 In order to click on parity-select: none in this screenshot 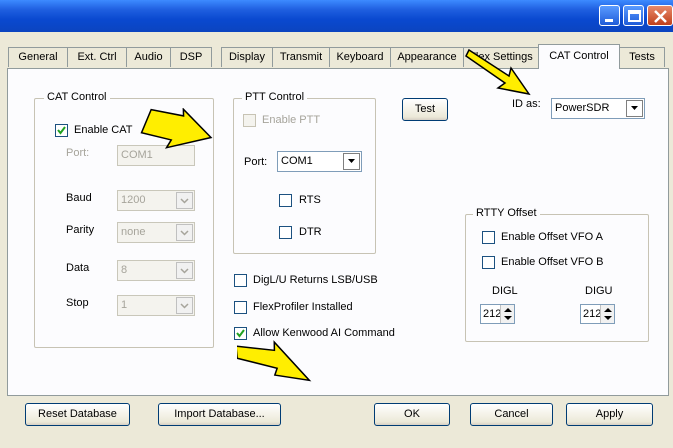, I will do `click(156, 232)`.